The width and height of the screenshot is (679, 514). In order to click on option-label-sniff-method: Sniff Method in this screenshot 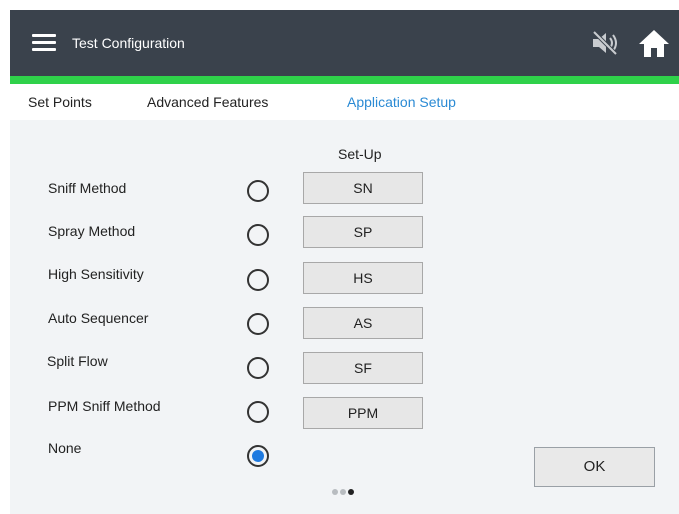, I will do `click(87, 188)`.